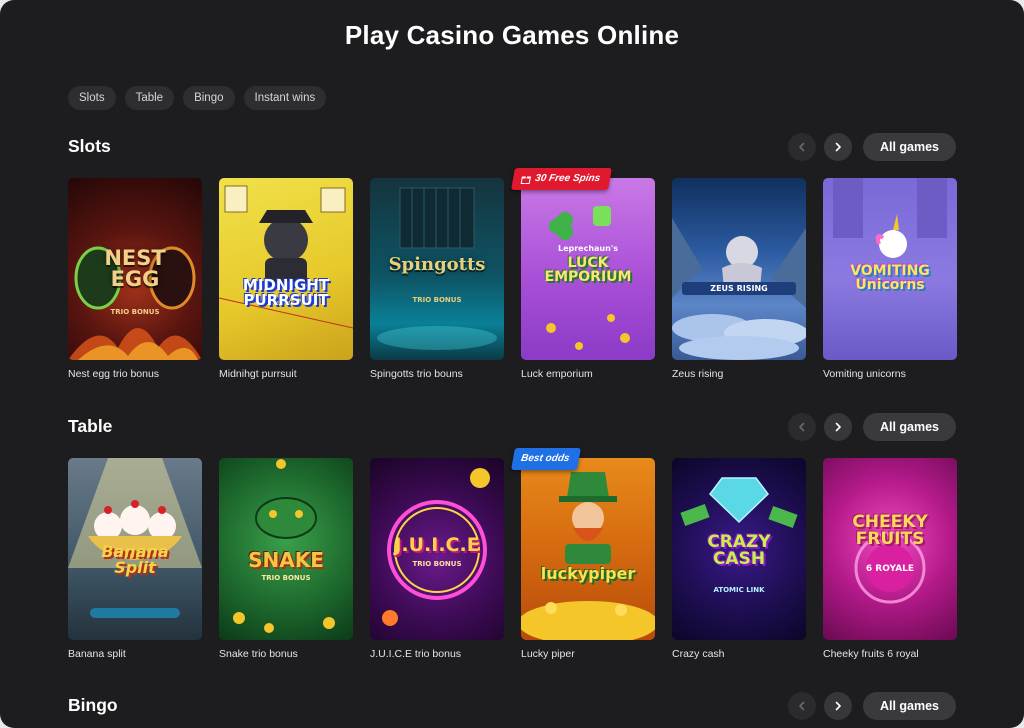  What do you see at coordinates (92, 98) in the screenshot?
I see `filter-chip-slots: Slots` at bounding box center [92, 98].